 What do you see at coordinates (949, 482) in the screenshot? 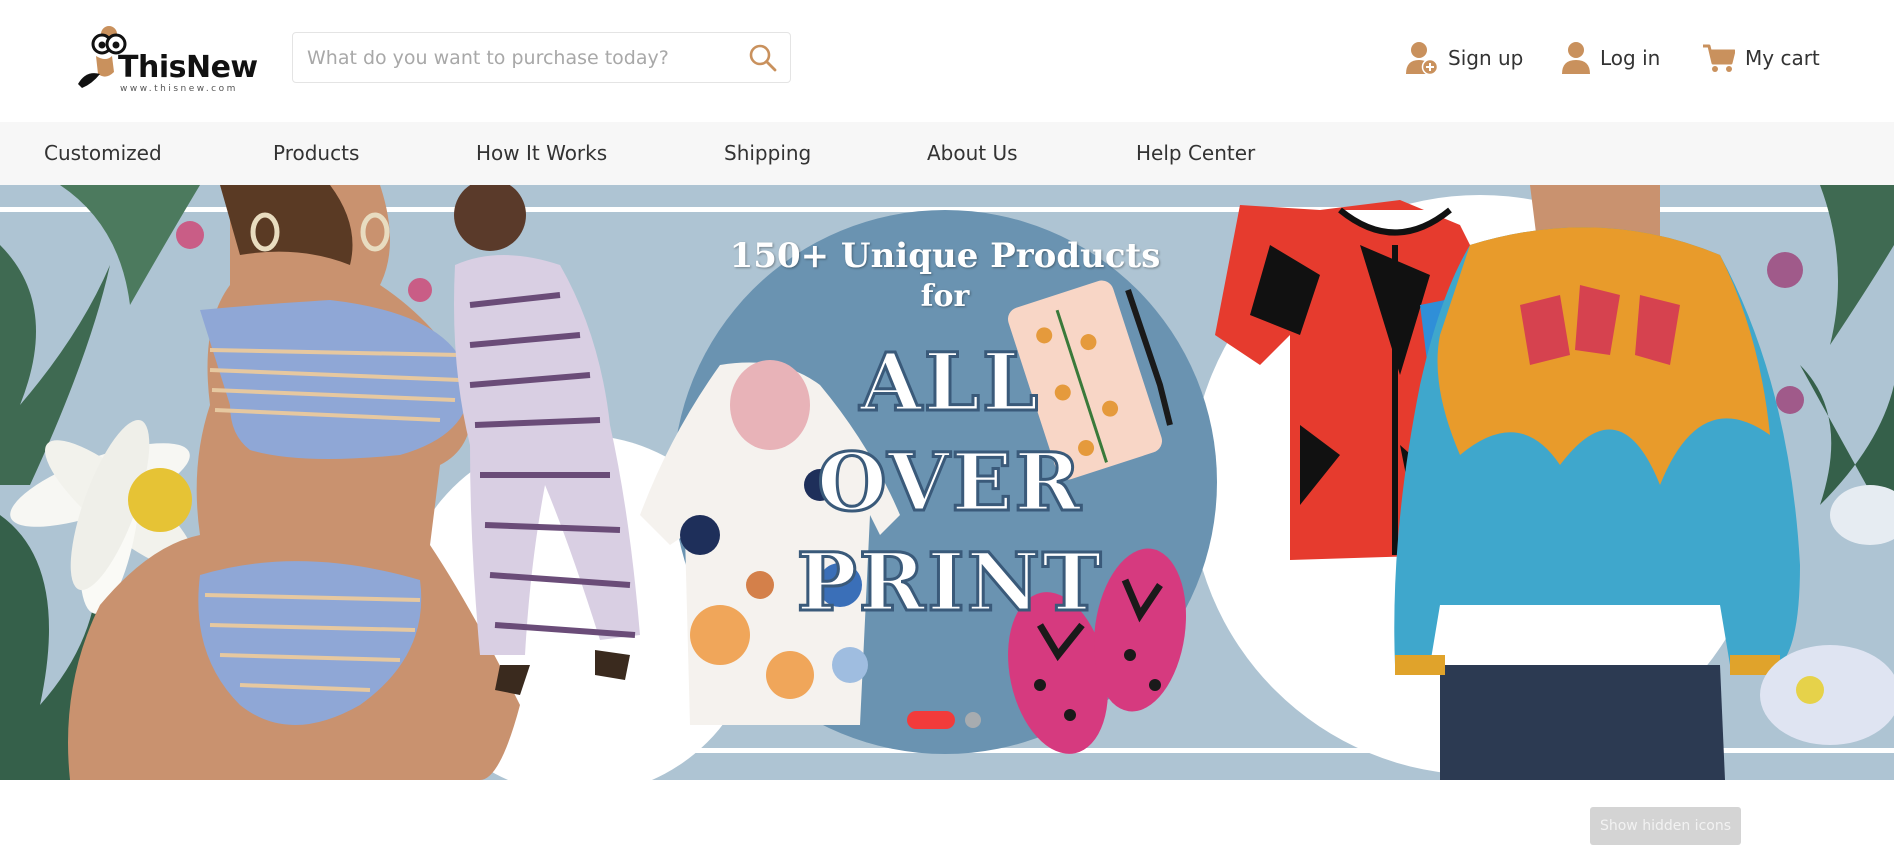
I see `hero-big-text-over: OVER` at bounding box center [949, 482].